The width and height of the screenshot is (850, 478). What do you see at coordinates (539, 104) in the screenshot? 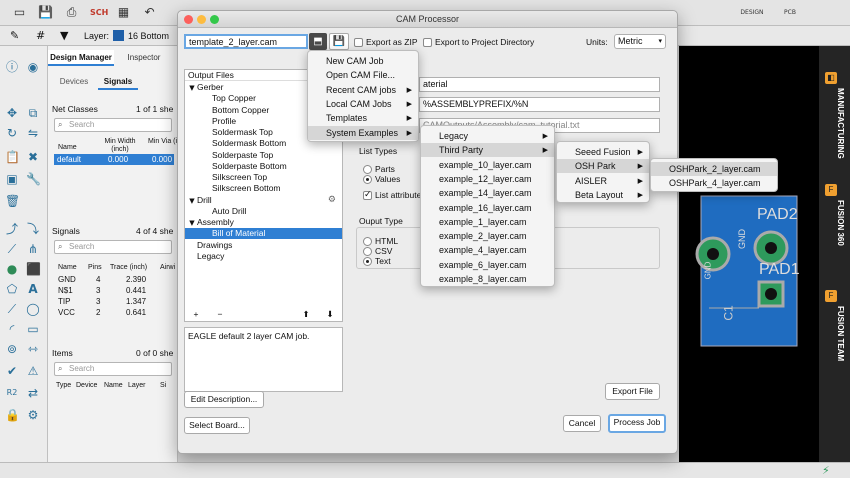
I see `output-input: %ASSEMBLYPREFIX/%N` at bounding box center [539, 104].